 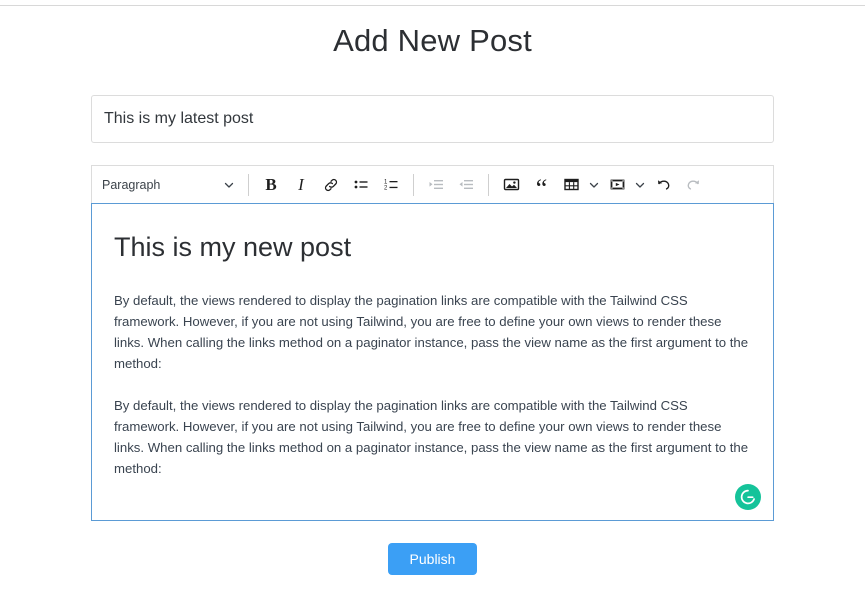 I want to click on numbered-list-button: 1 2, so click(x=391, y=185).